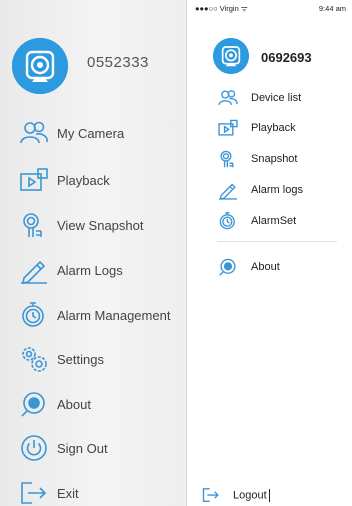 This screenshot has width=352, height=506. Describe the element at coordinates (277, 190) in the screenshot. I see `menu-item-label: Alarm logs` at that location.